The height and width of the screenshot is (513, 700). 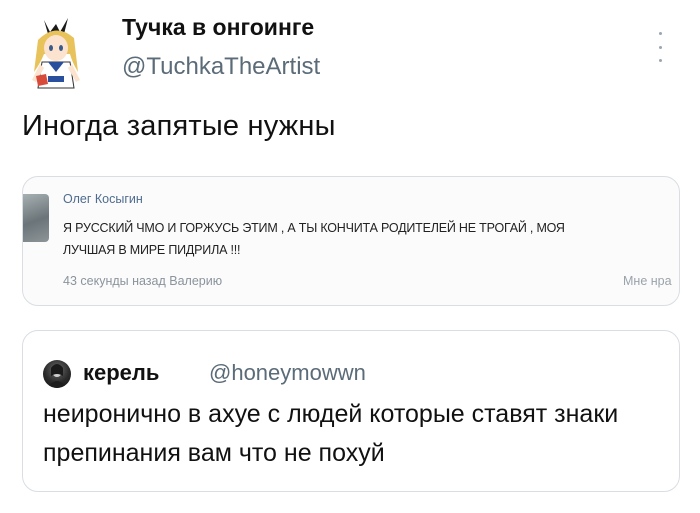 What do you see at coordinates (660, 47) in the screenshot?
I see `more-options-icon` at bounding box center [660, 47].